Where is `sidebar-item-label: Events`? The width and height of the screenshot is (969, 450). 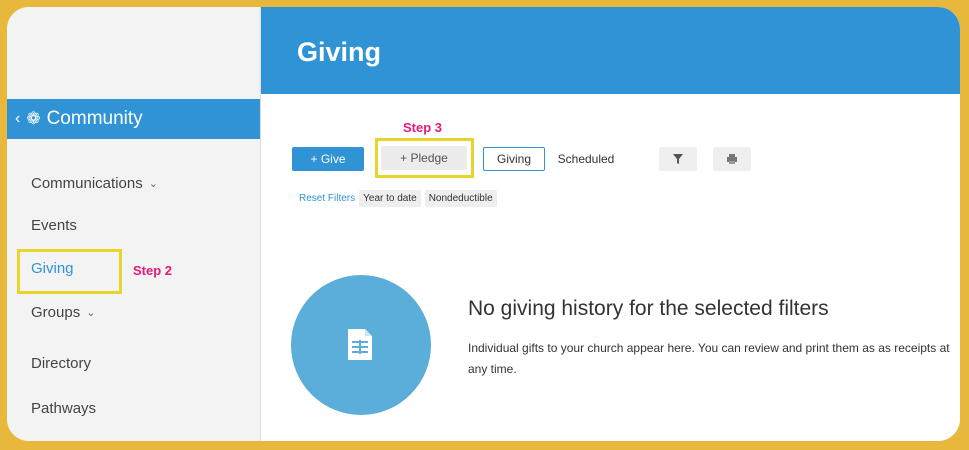
sidebar-item-label: Events is located at coordinates (54, 225).